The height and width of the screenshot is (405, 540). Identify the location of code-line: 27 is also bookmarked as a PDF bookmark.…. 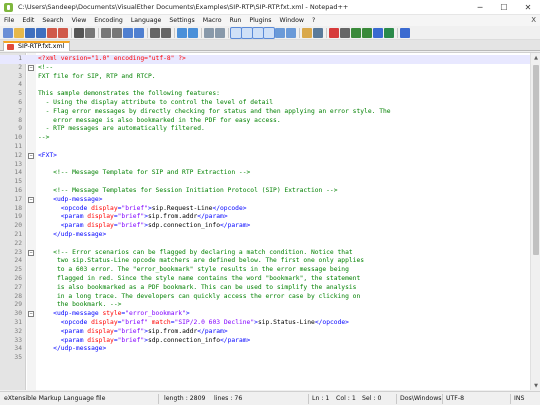
(265, 288).